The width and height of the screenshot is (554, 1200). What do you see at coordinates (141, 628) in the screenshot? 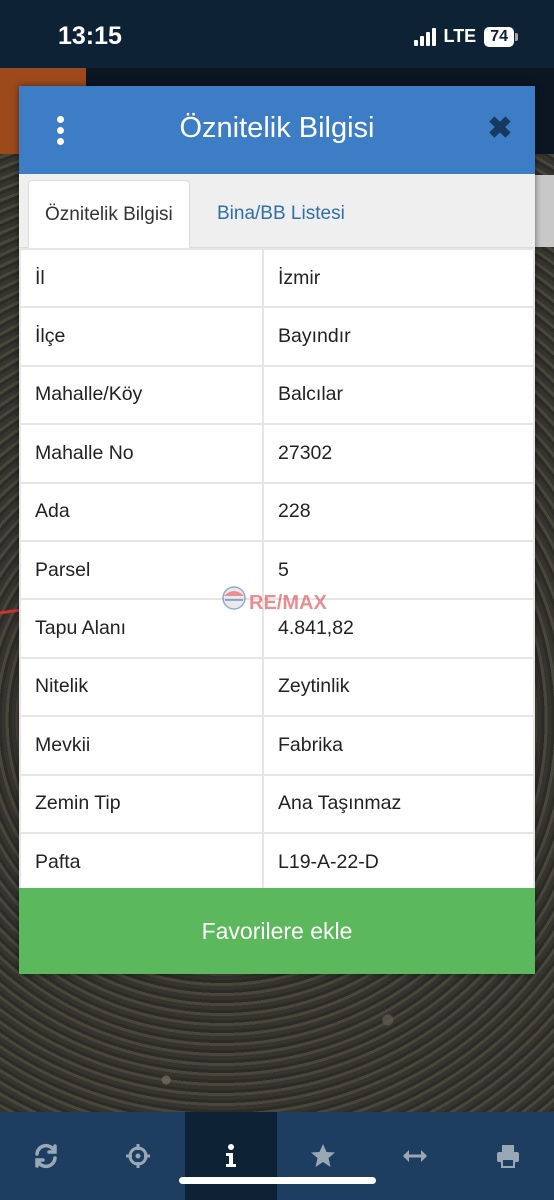
I see `attribute-key: Tapu Alanı` at bounding box center [141, 628].